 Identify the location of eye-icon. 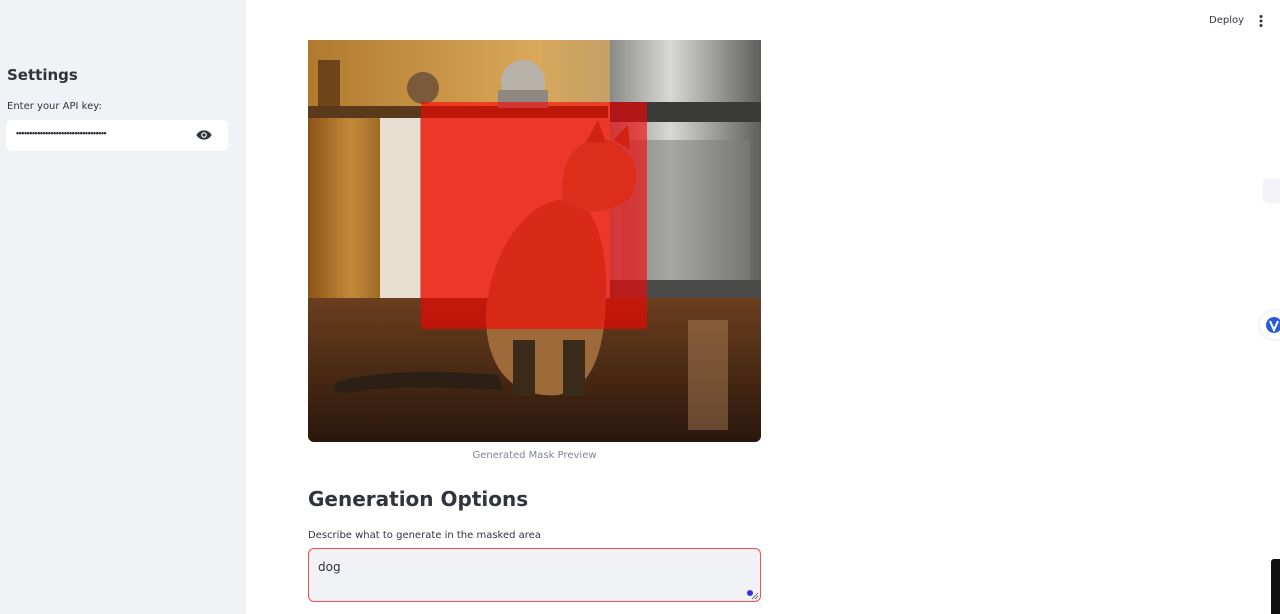
(204, 135).